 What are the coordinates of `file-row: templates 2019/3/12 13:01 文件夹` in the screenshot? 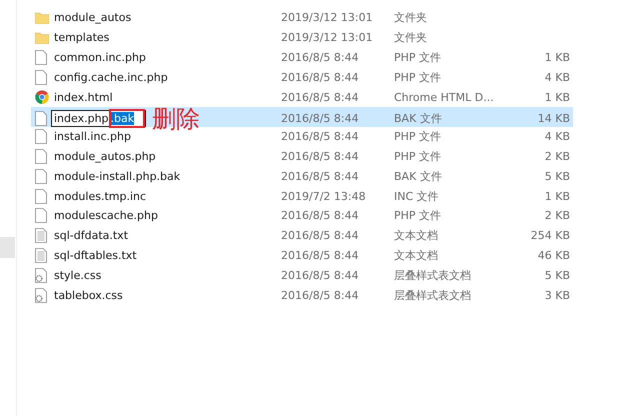 It's located at (302, 38).